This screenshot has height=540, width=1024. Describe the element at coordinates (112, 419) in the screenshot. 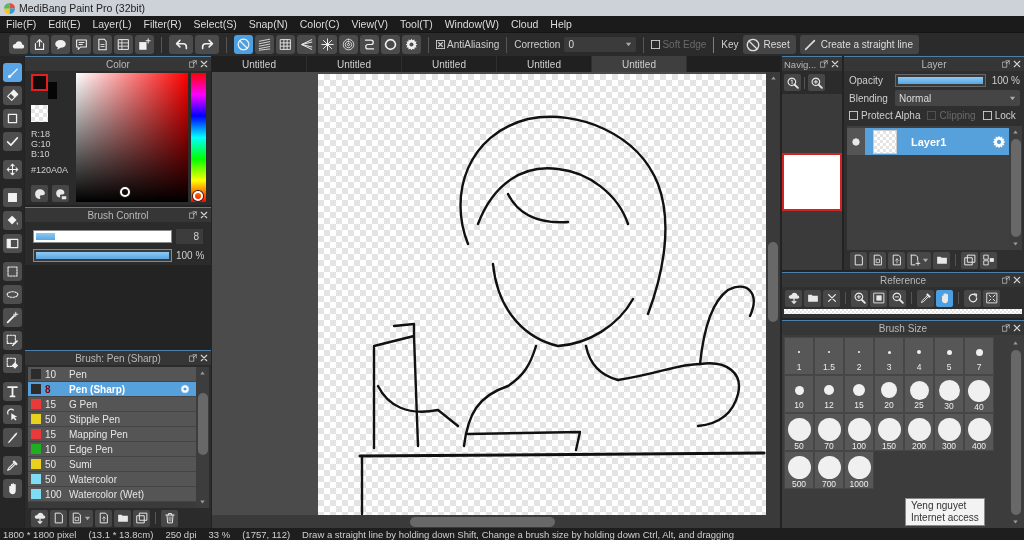

I see `brush-list-item: 50 Stipple Pen` at that location.